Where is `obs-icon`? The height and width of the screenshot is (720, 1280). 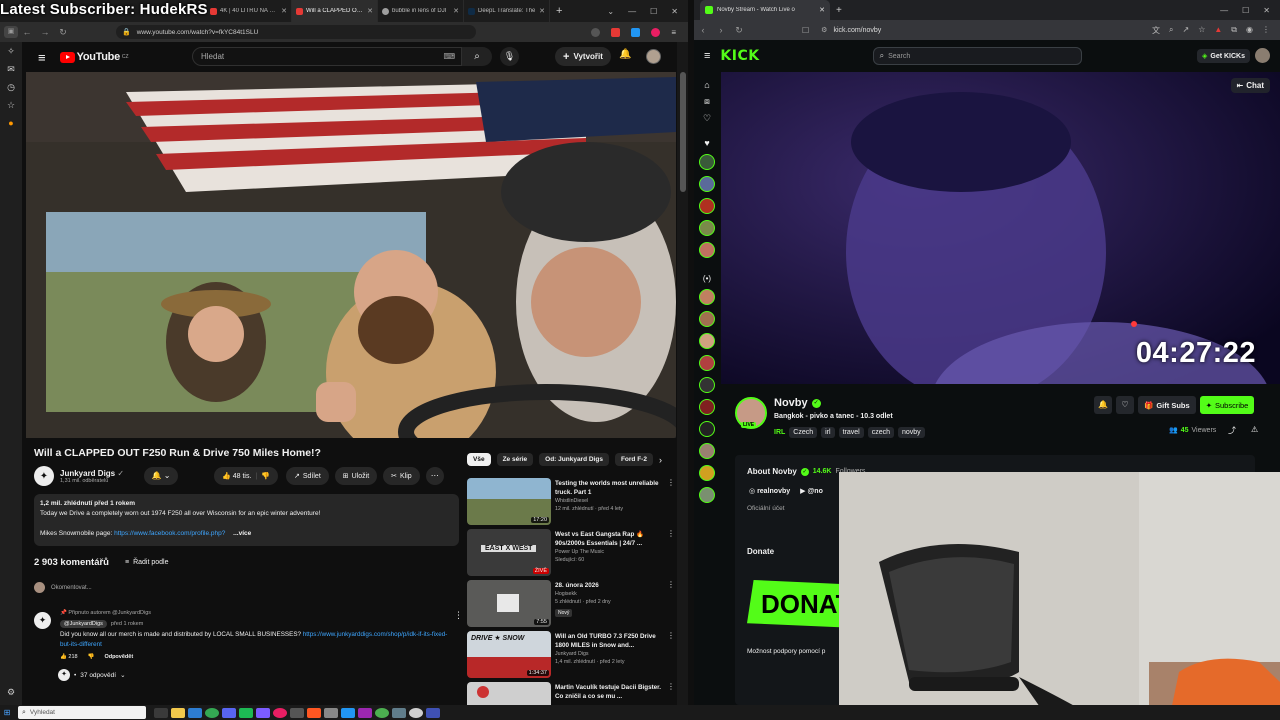 obs-icon is located at coordinates (416, 712).